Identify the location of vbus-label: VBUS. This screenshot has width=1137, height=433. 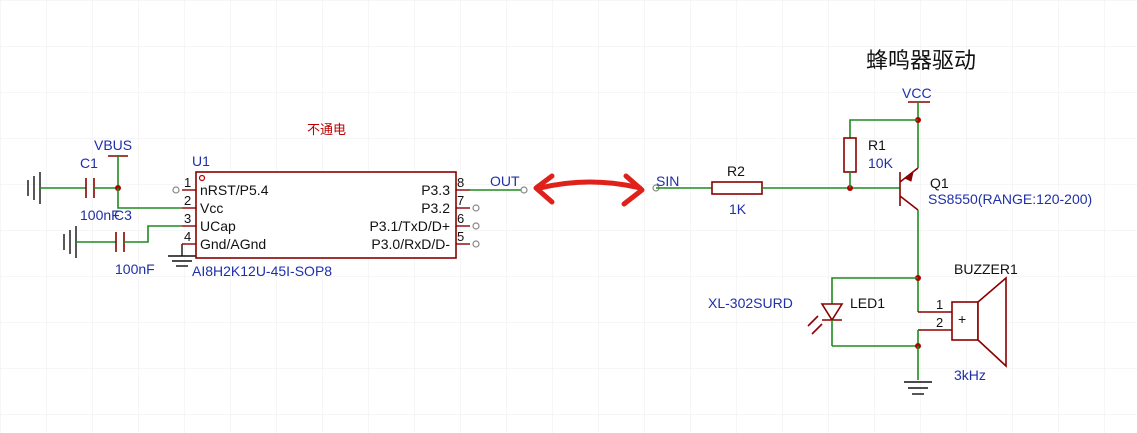
(113, 145).